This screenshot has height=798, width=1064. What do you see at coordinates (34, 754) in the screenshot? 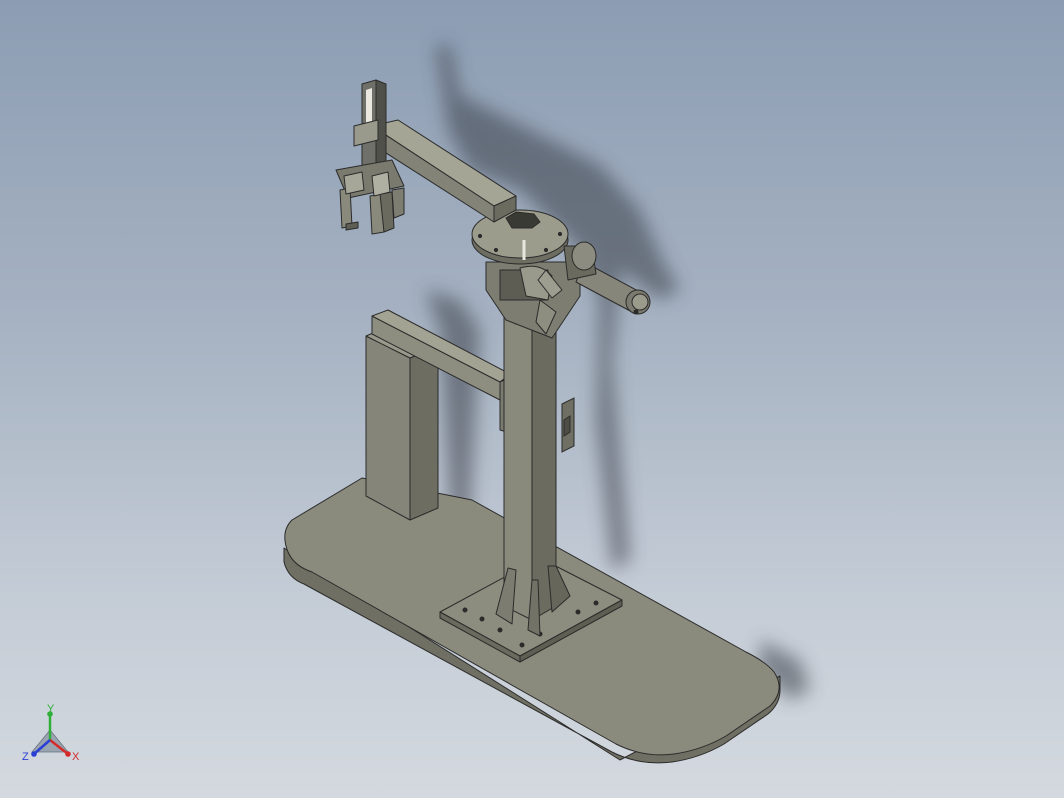
I see `z-tip-icon` at bounding box center [34, 754].